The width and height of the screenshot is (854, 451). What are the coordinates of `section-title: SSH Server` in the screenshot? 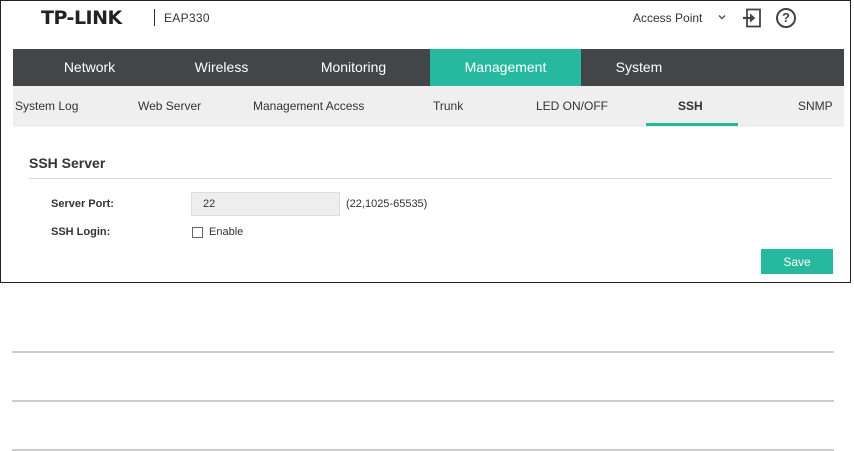 It's located at (67, 163).